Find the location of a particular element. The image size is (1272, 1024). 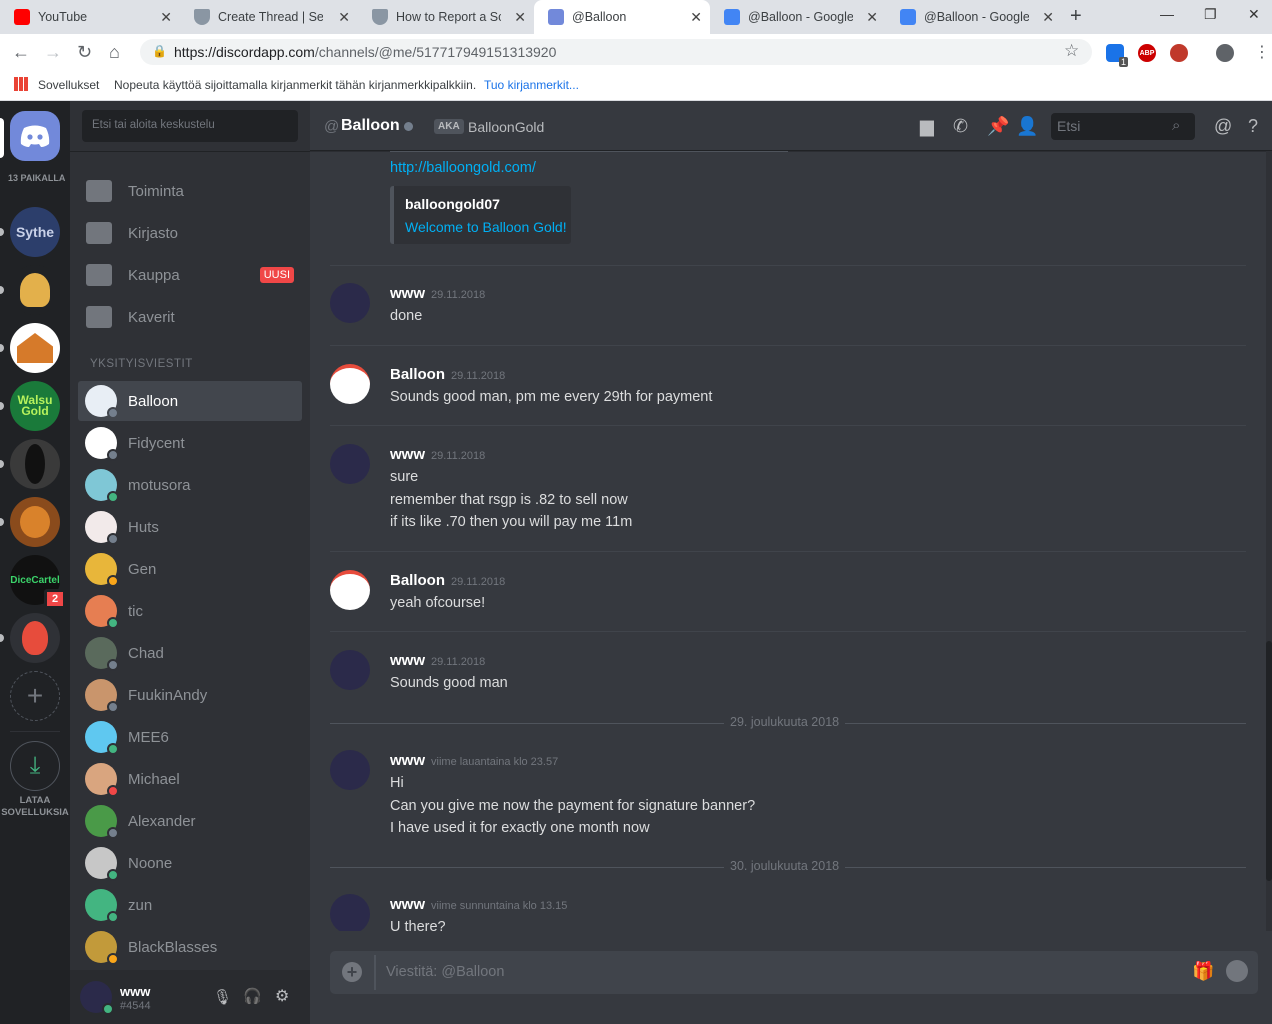

lock-icon: 🔒 is located at coordinates (159, 51).